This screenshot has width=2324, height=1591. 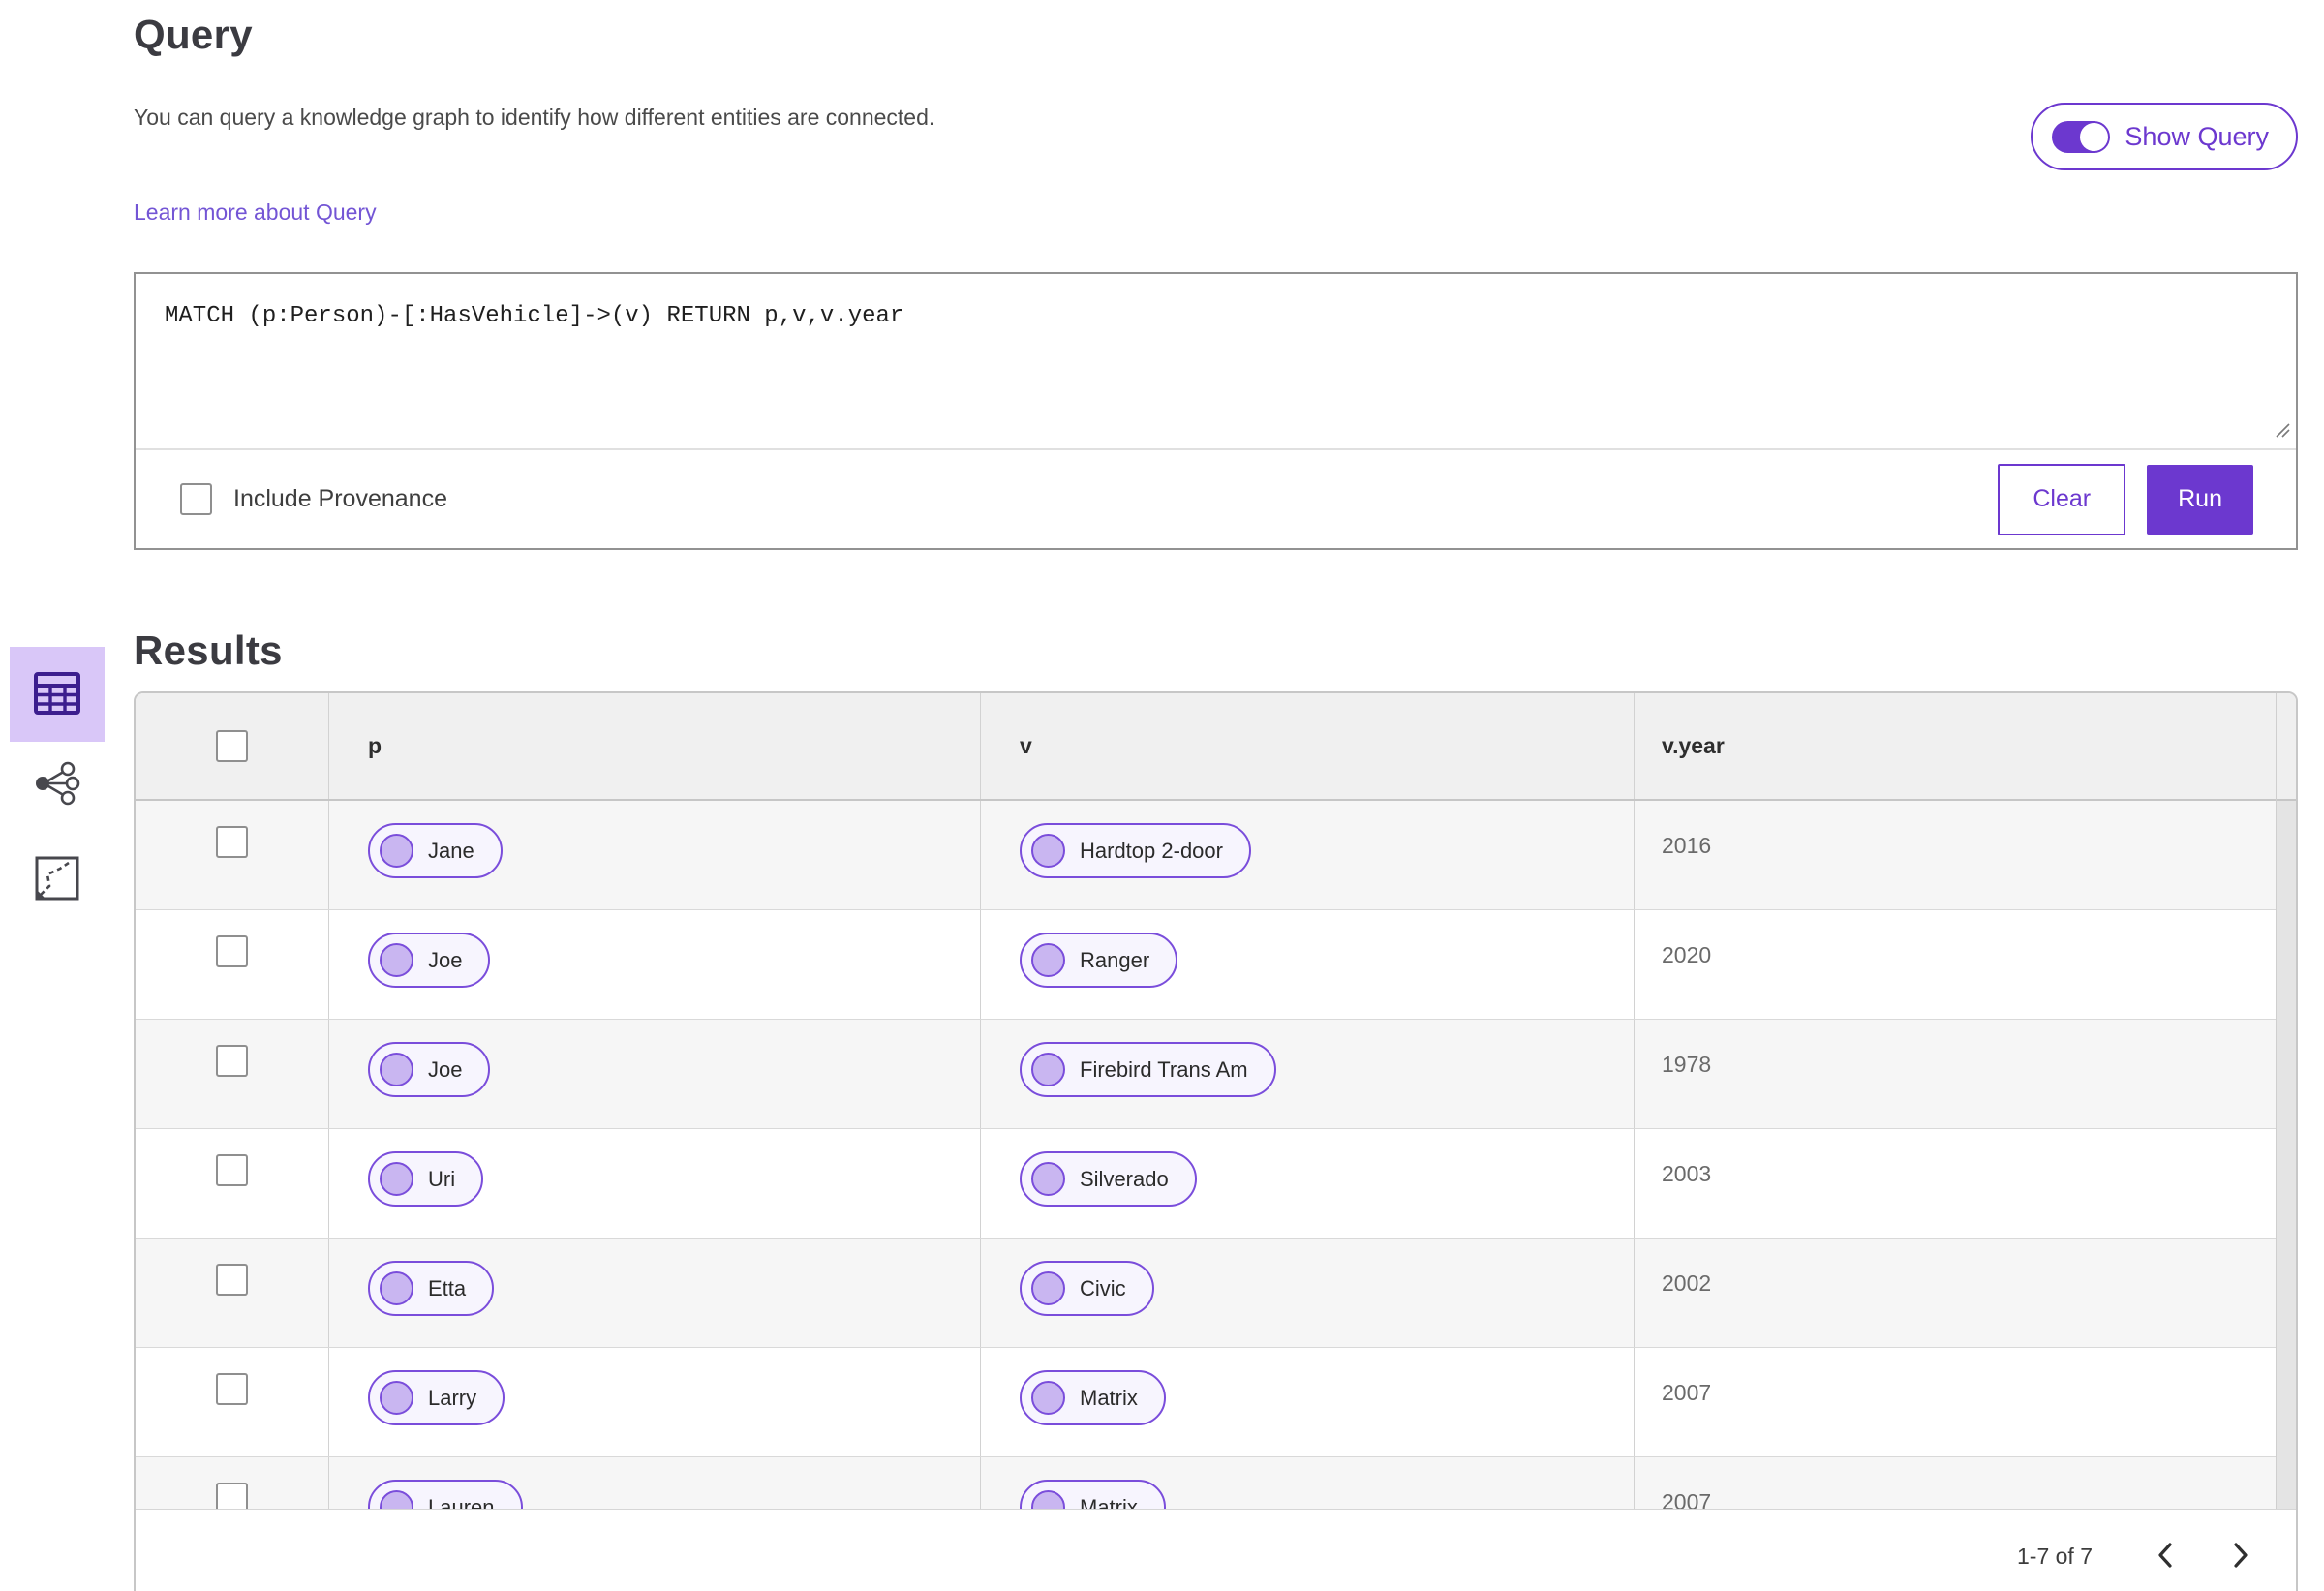 I want to click on table-row: Lauren Matrix 2007, so click(x=1216, y=1483).